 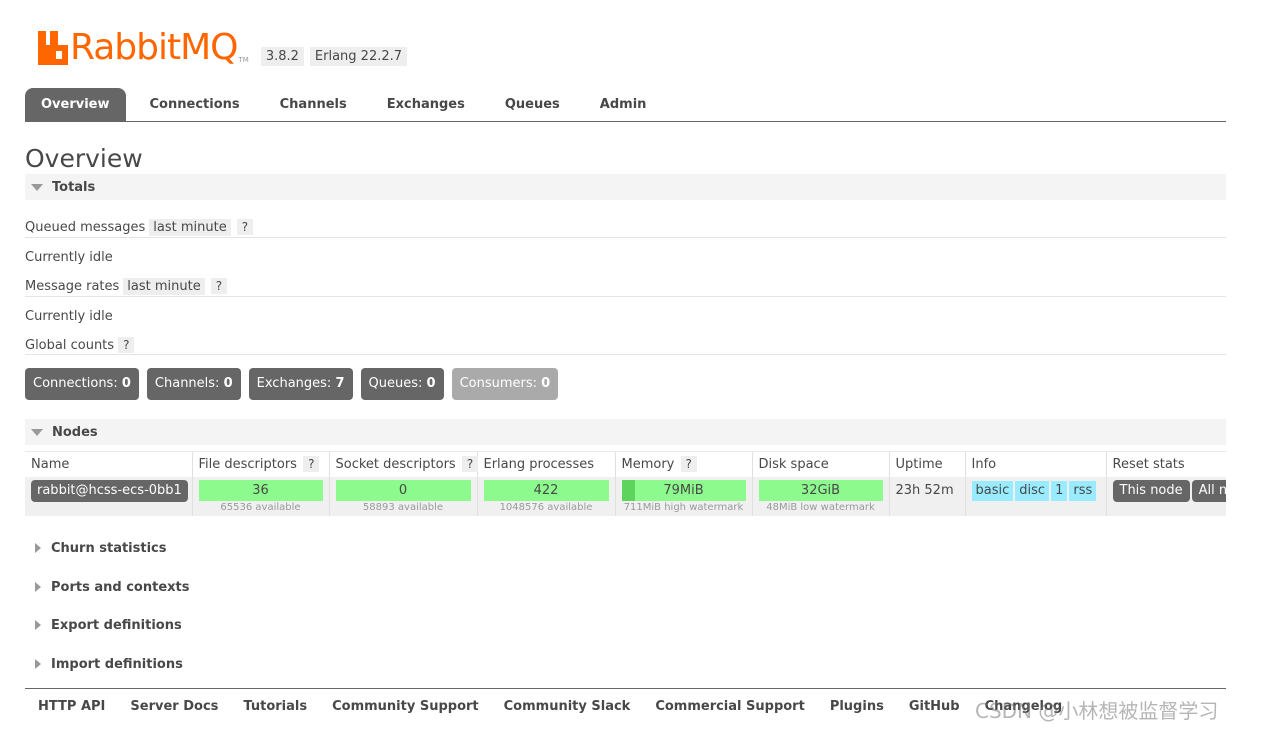 I want to click on logo-trademark: TM, so click(x=243, y=60).